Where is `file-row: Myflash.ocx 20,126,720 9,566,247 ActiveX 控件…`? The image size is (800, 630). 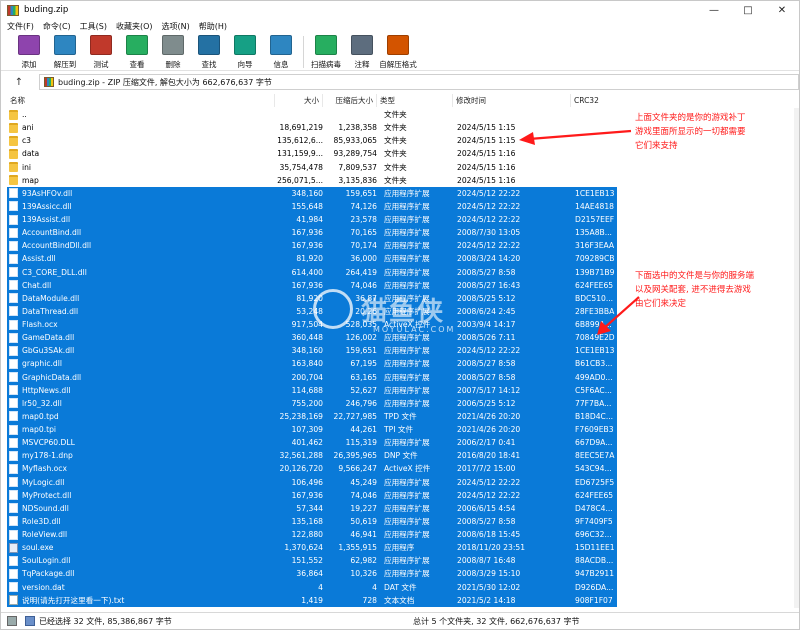 file-row: Myflash.ocx 20,126,720 9,566,247 ActiveX 控件… is located at coordinates (312, 469).